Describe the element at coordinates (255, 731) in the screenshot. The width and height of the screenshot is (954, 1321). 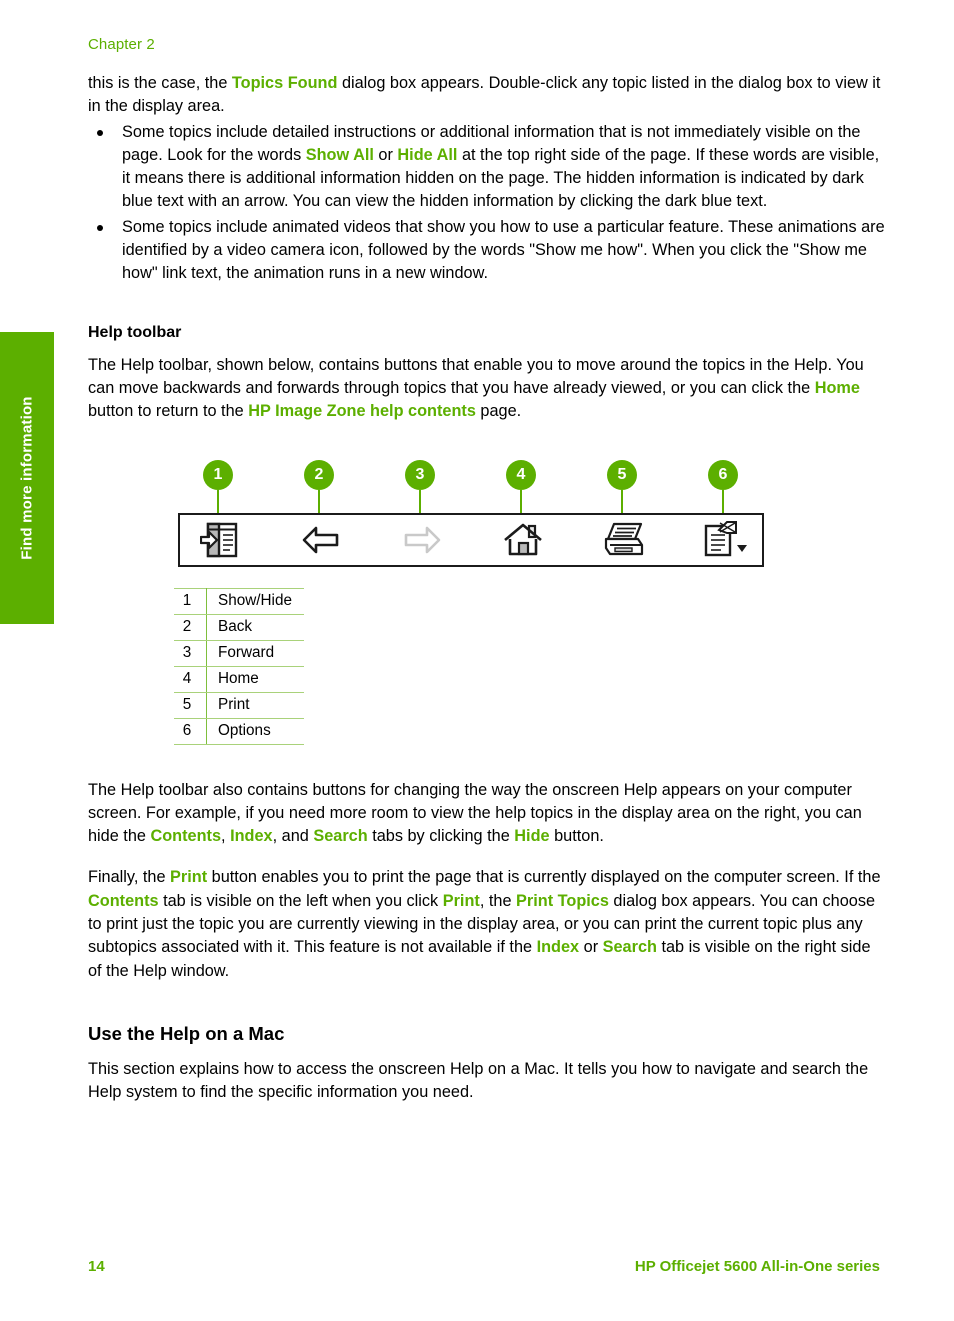
I see `legend-label-6: Options` at that location.